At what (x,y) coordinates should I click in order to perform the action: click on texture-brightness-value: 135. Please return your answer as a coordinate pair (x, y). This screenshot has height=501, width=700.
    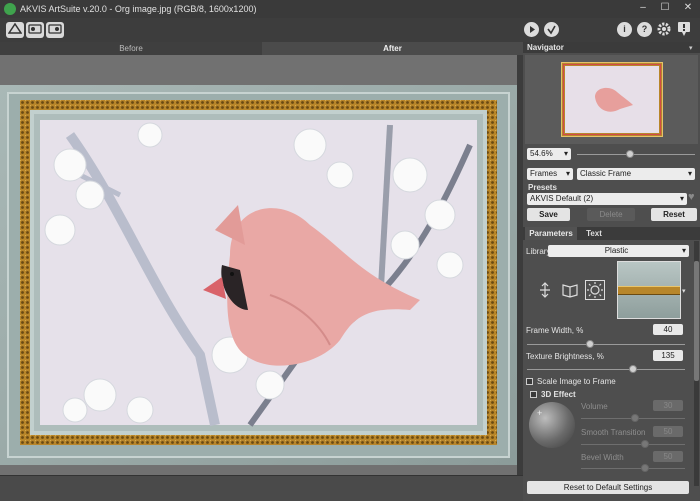
    Looking at the image, I should click on (668, 355).